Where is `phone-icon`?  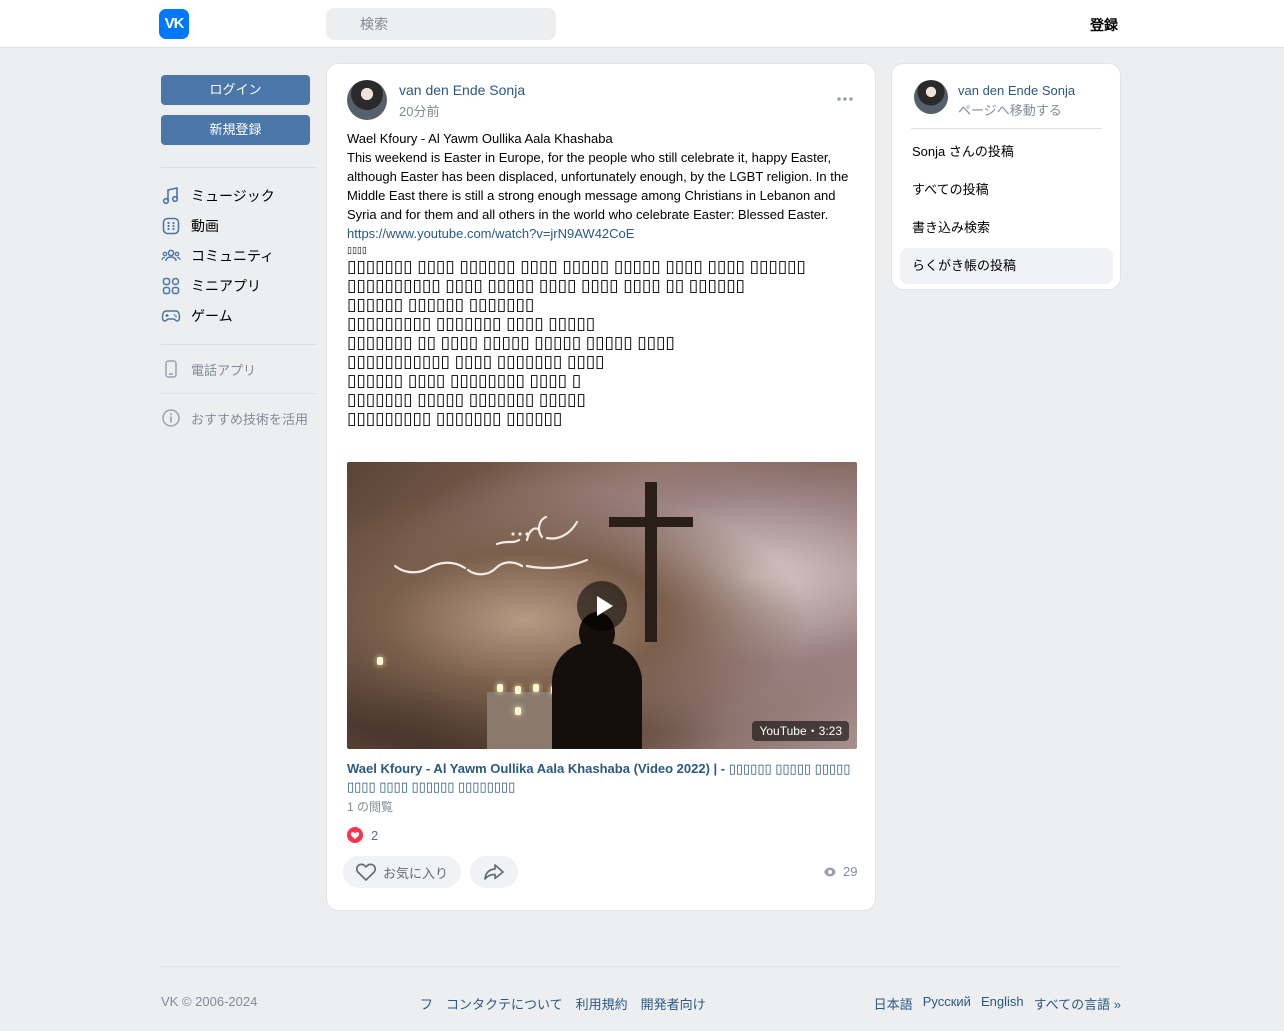 phone-icon is located at coordinates (171, 369).